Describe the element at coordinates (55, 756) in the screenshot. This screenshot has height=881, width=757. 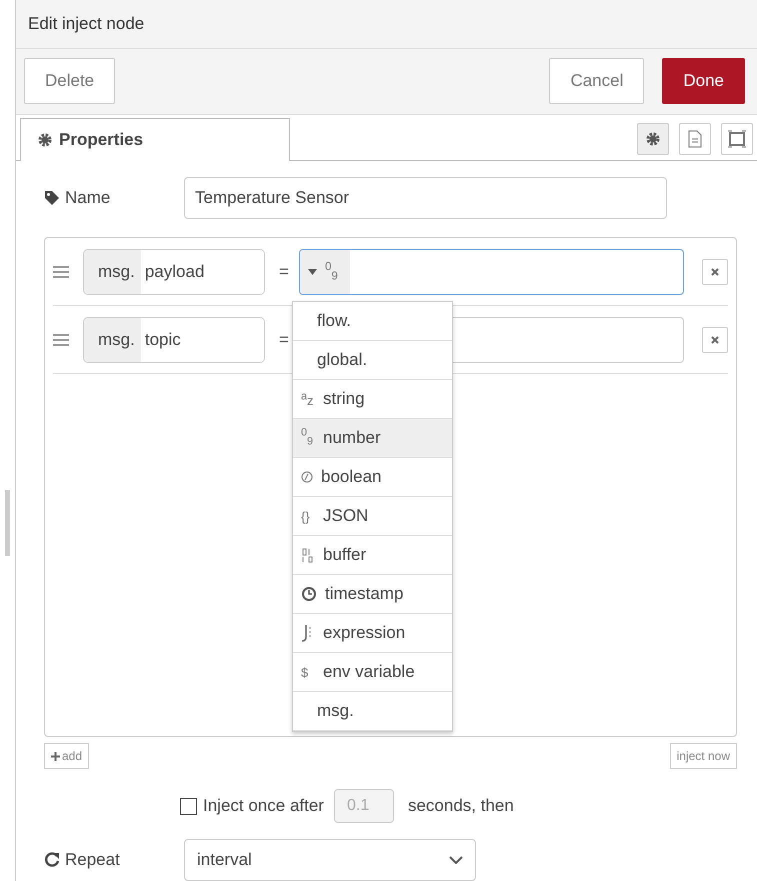
I see `plus-icon` at that location.